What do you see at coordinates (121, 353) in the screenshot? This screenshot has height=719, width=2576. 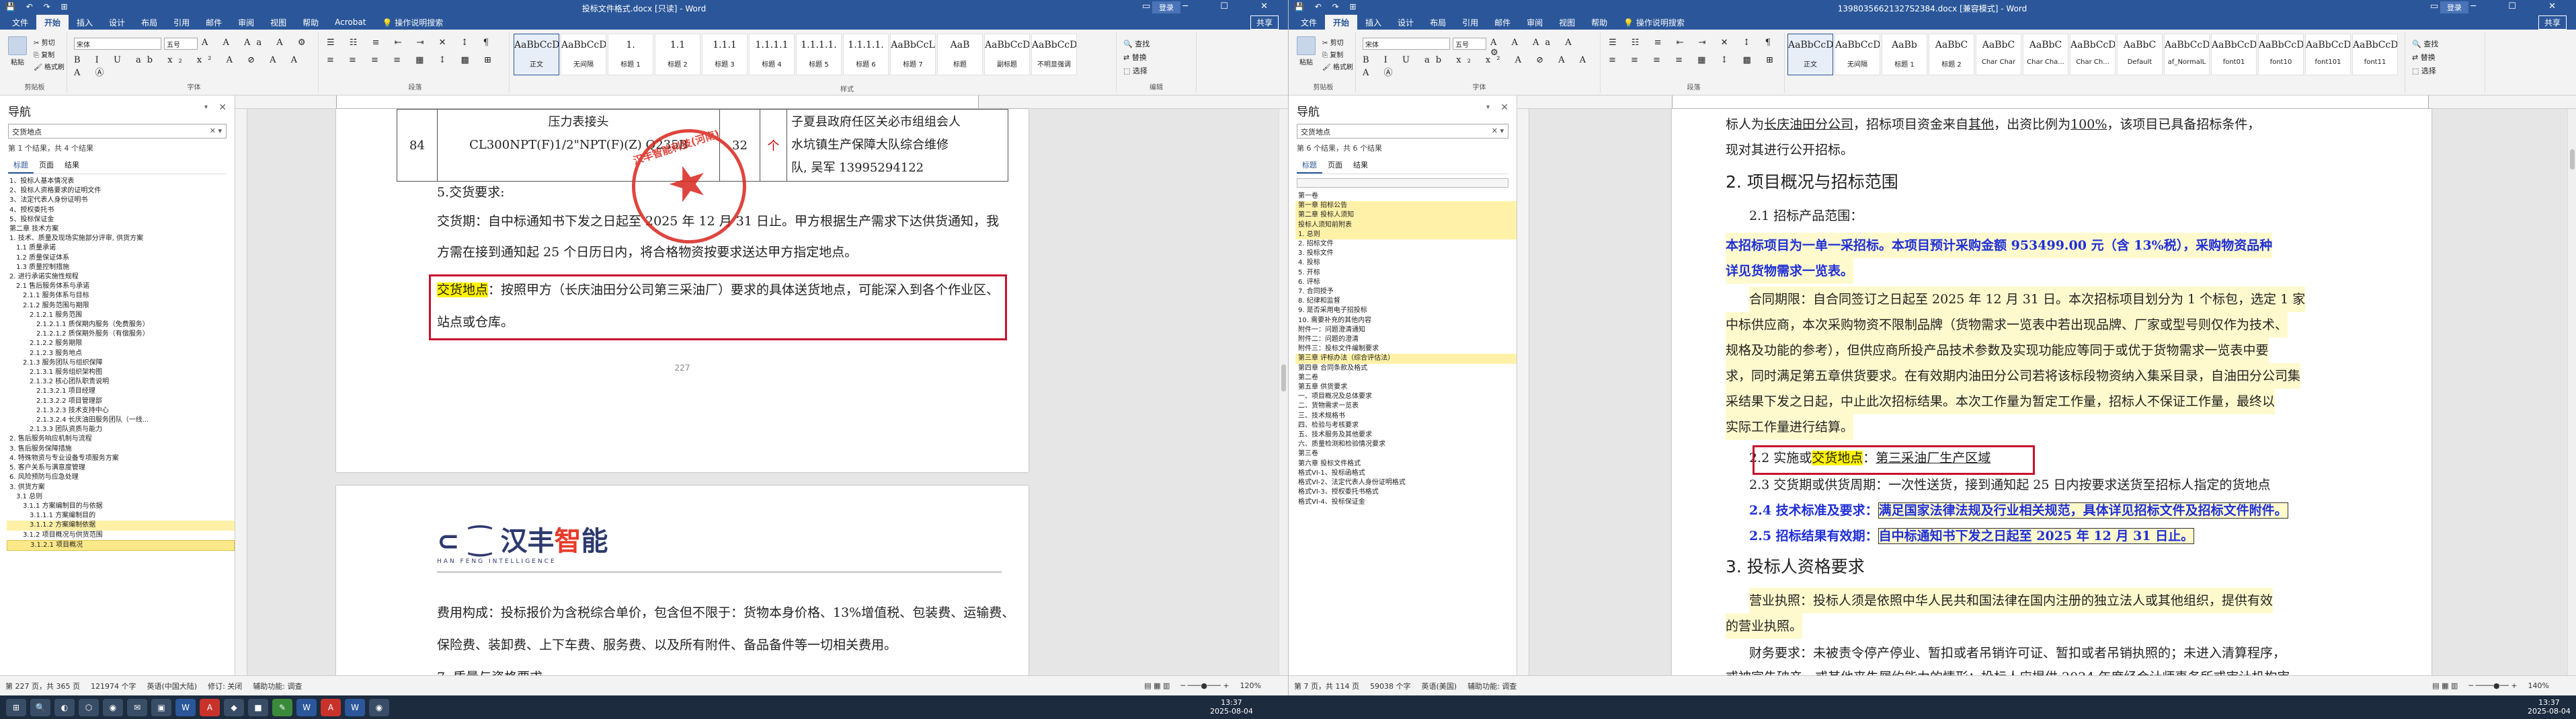 I see `nav-heading-item: 2.1.2.3 服务地点` at bounding box center [121, 353].